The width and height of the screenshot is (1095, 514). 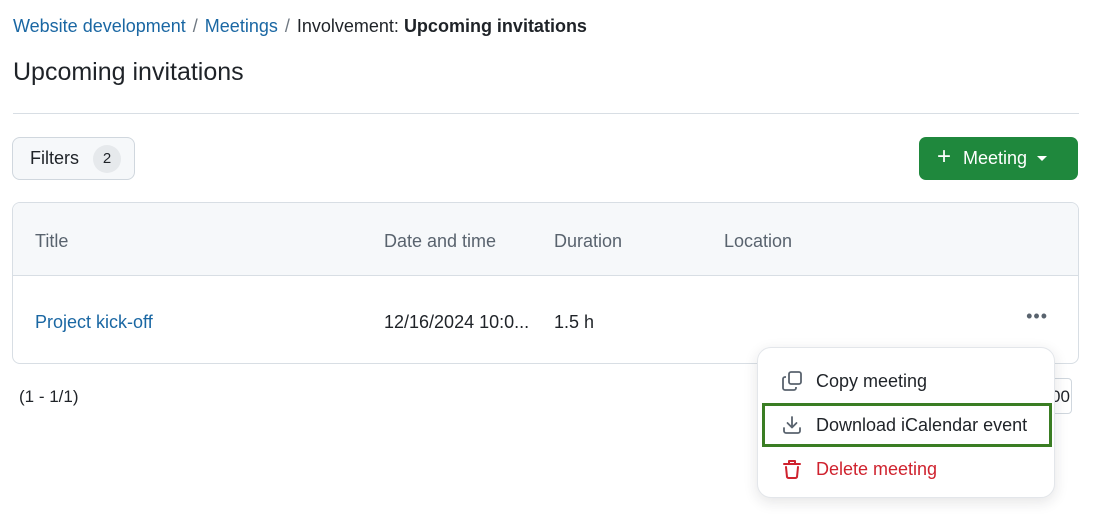 I want to click on page-title: Upcoming invitations, so click(x=128, y=72).